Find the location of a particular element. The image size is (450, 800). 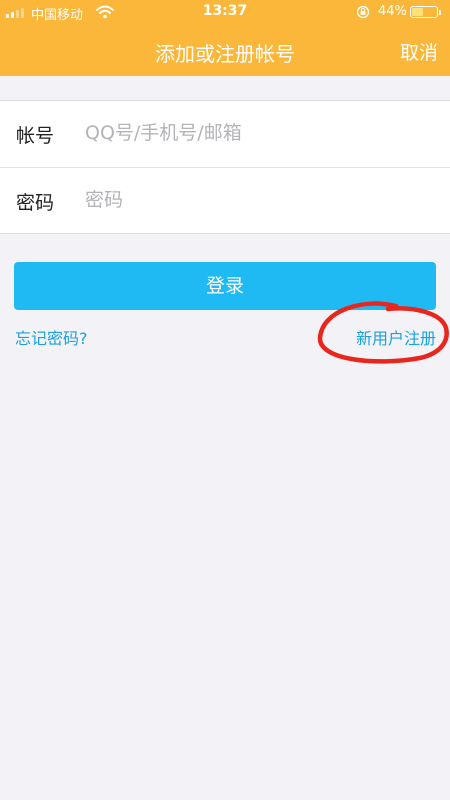

app-header: 中国移动 13:37 44% 添加或注册帐号 取消 is located at coordinates (225, 38).